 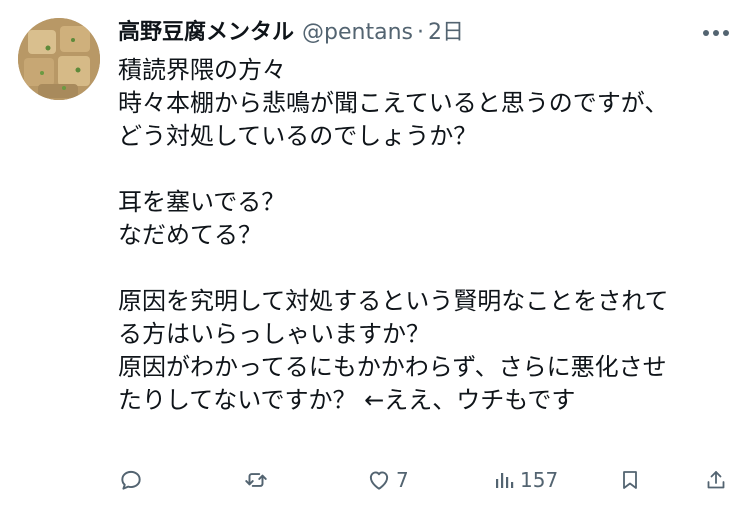 I want to click on retweet-icon, so click(x=256, y=480).